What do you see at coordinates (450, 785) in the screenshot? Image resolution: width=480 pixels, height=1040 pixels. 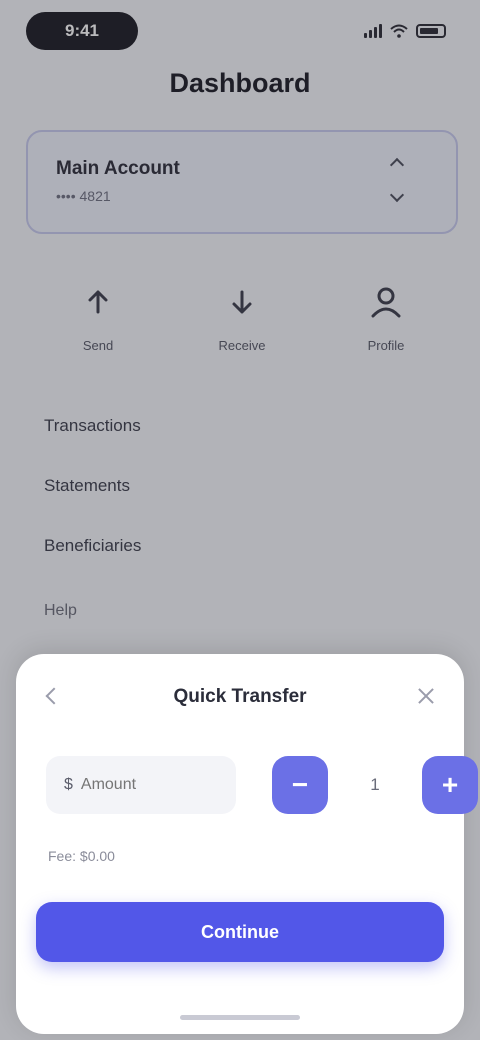 I see `increment-button: +` at bounding box center [450, 785].